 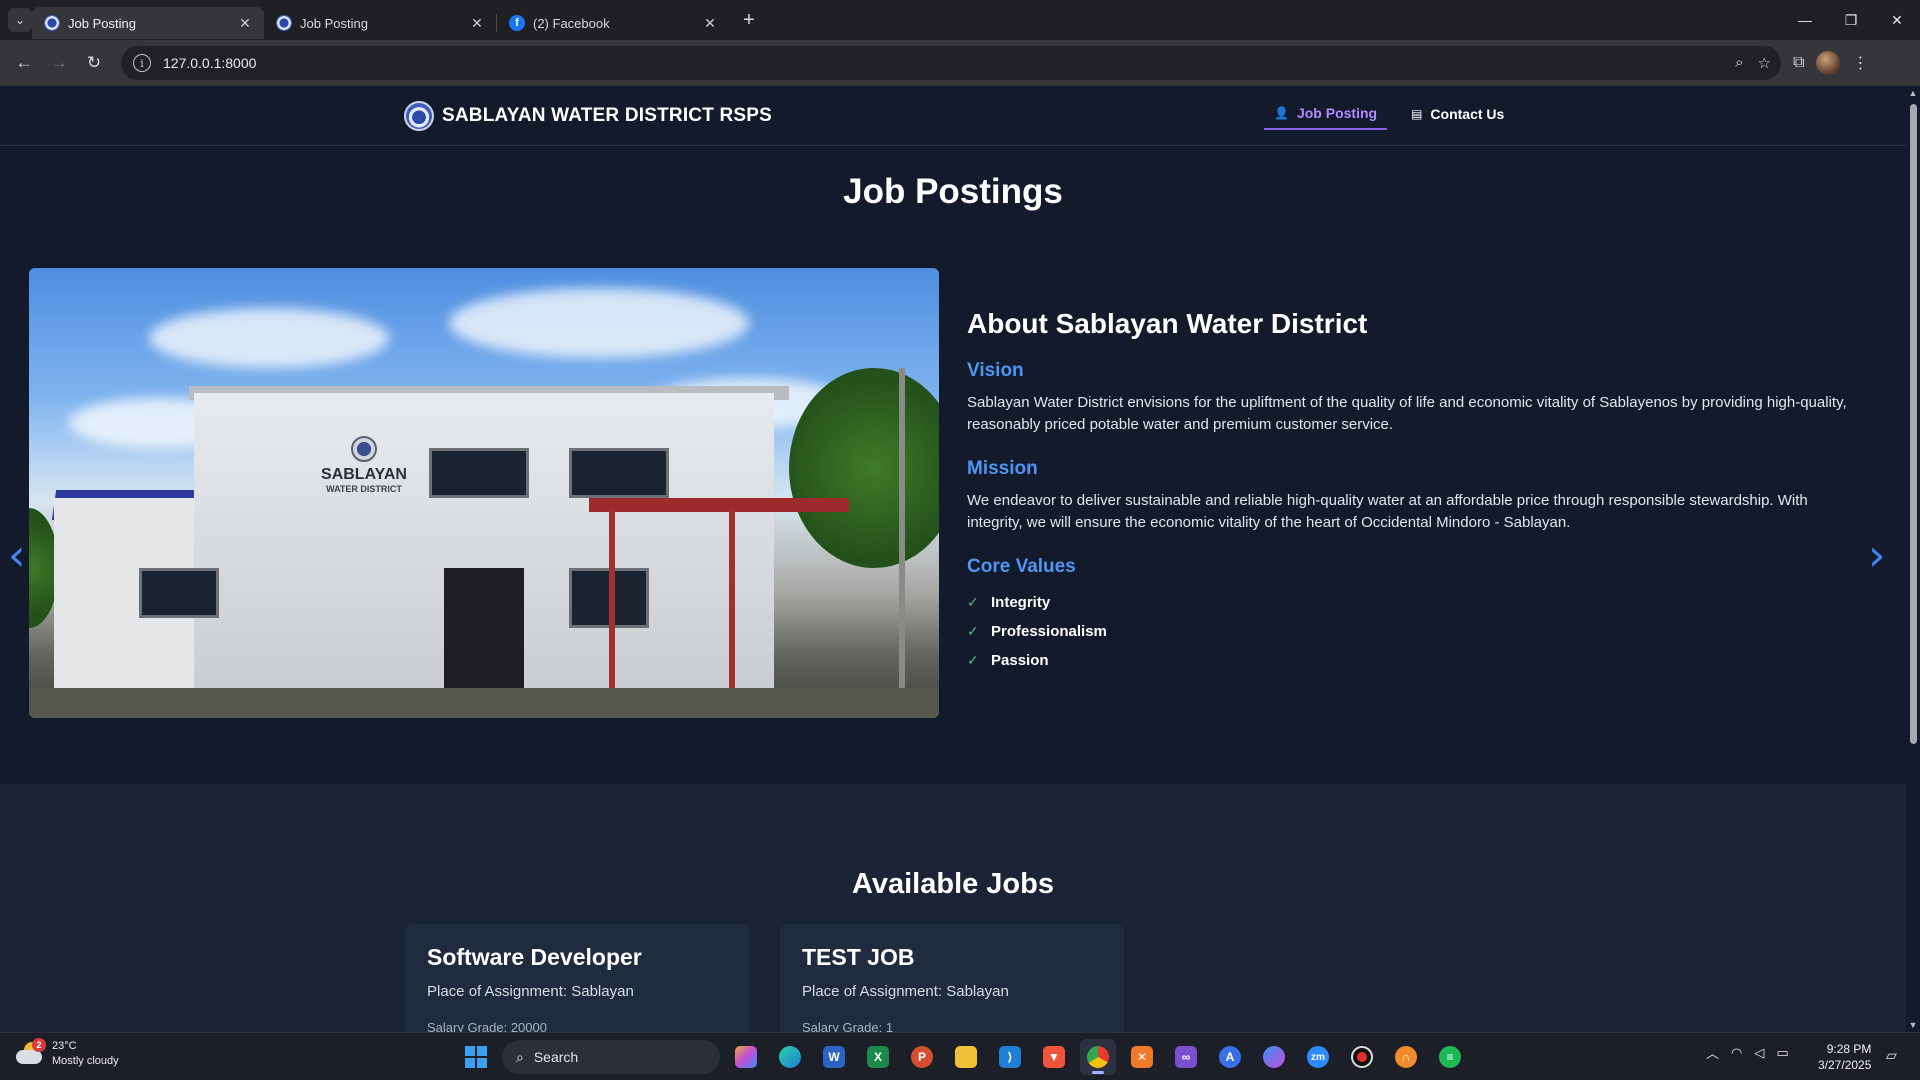 I want to click on new-tab-plus-icon: +, so click(x=749, y=20).